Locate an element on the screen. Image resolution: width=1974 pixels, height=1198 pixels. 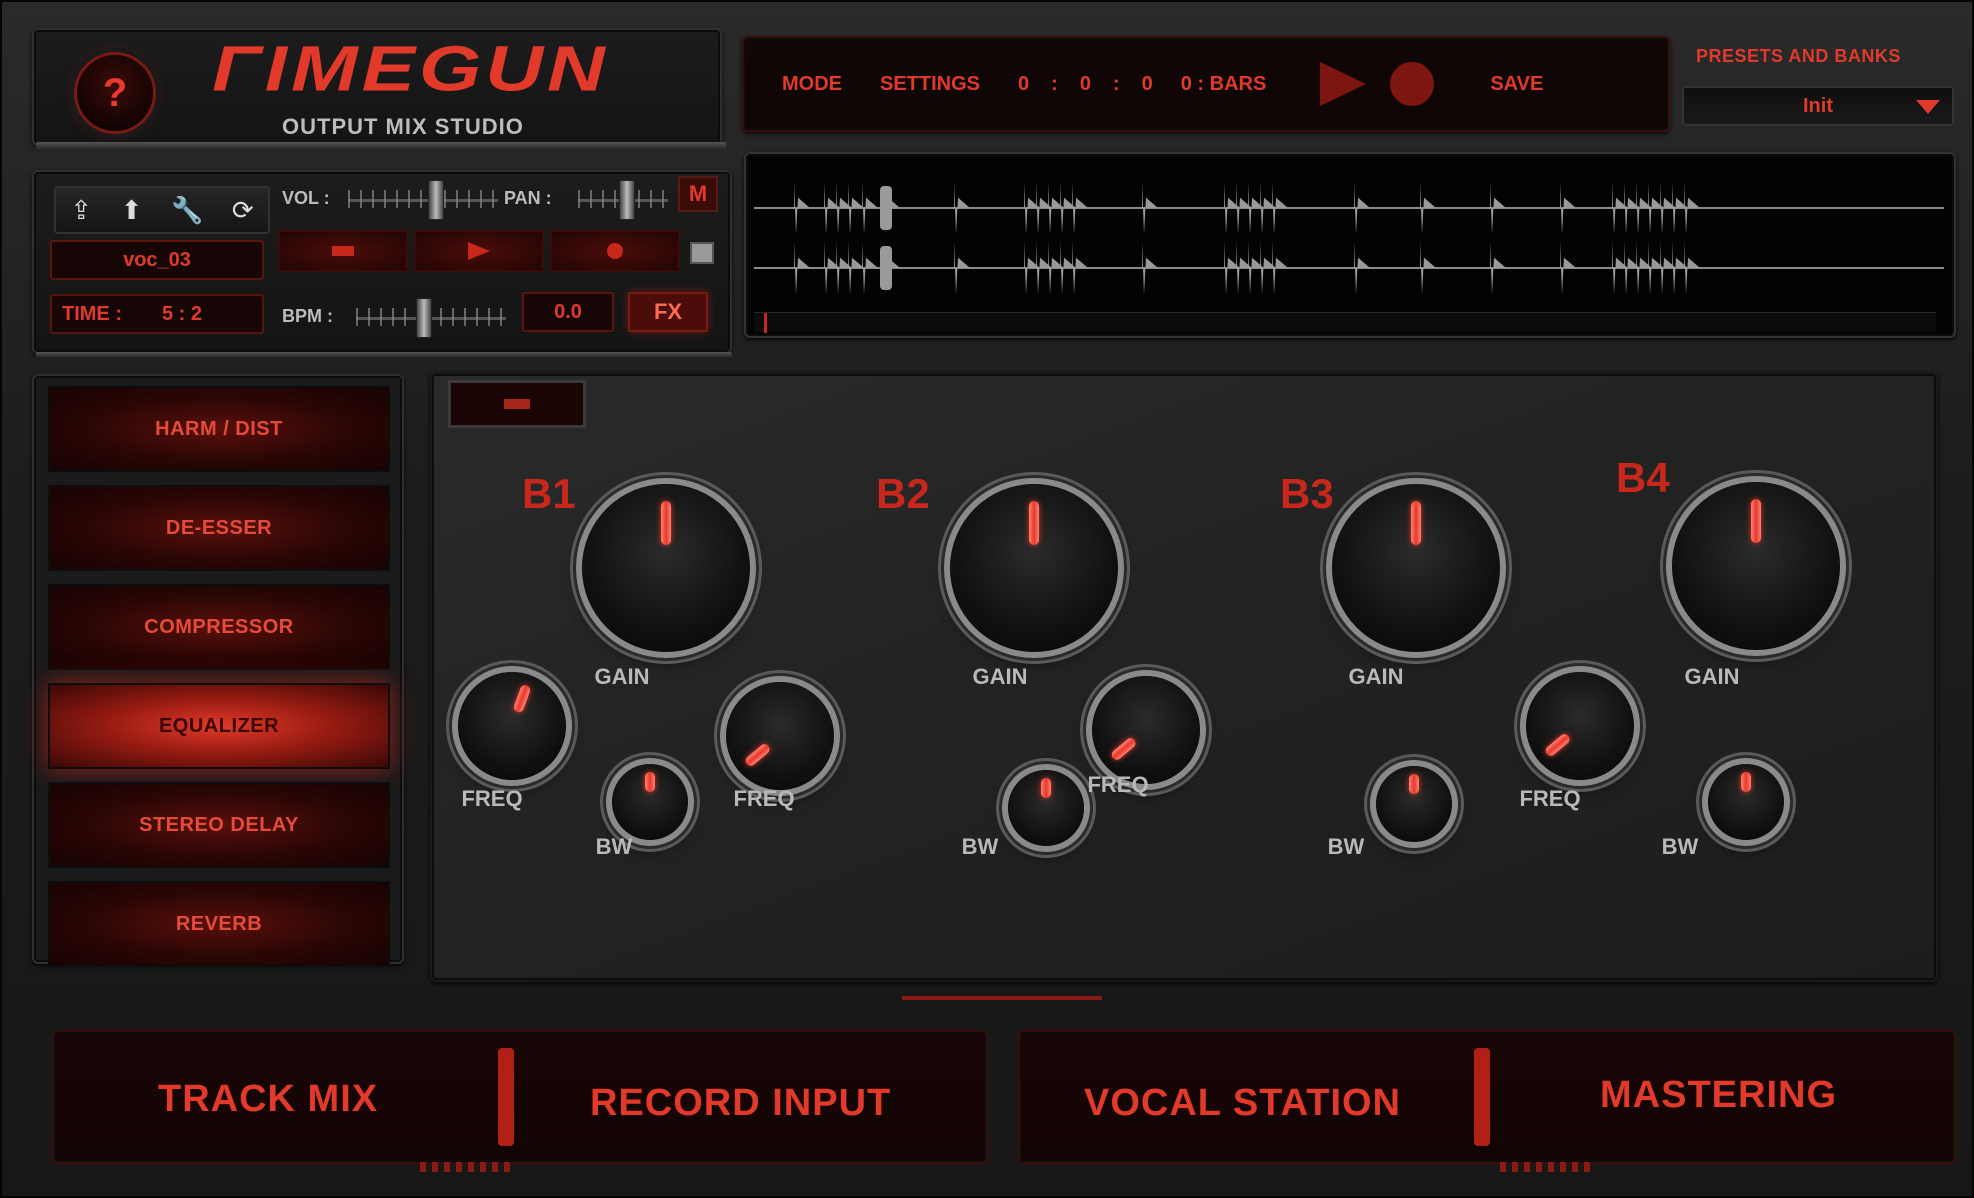
counter-beats: 0 is located at coordinates (1085, 83).